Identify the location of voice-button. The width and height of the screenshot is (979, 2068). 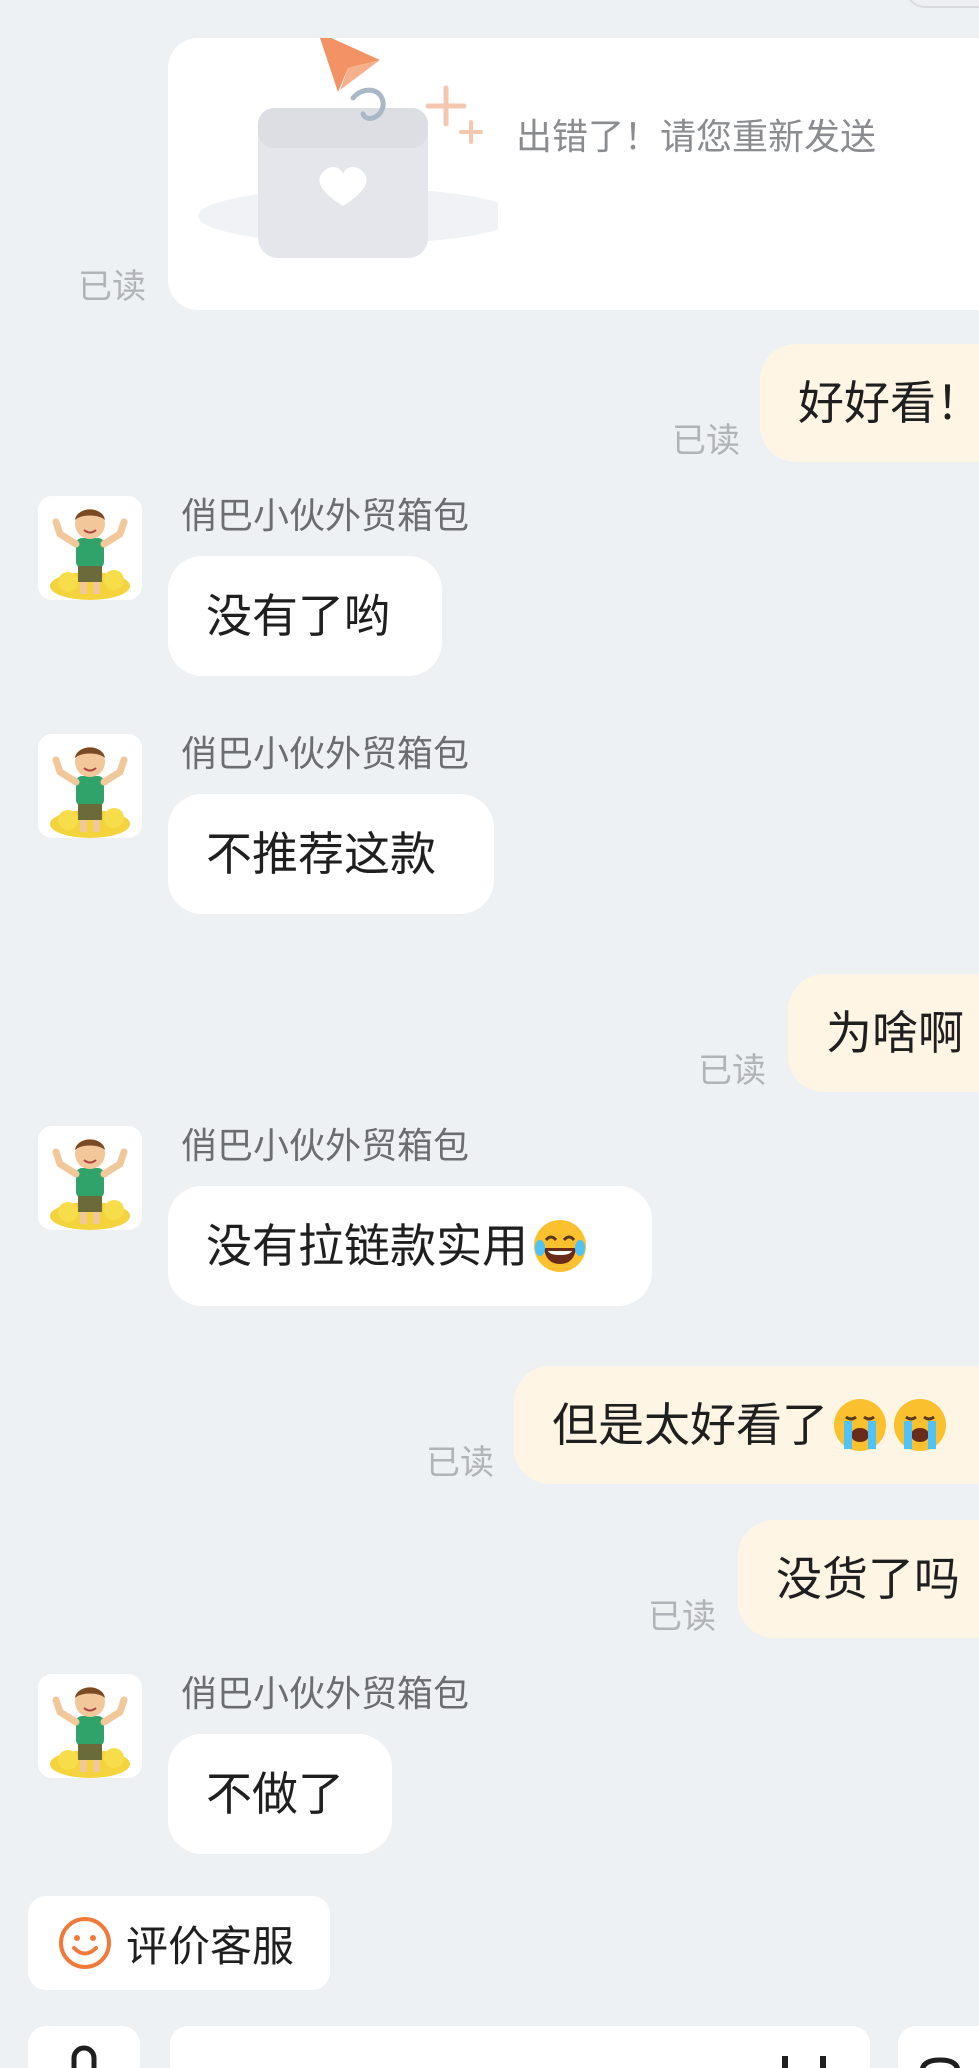
(84, 2047).